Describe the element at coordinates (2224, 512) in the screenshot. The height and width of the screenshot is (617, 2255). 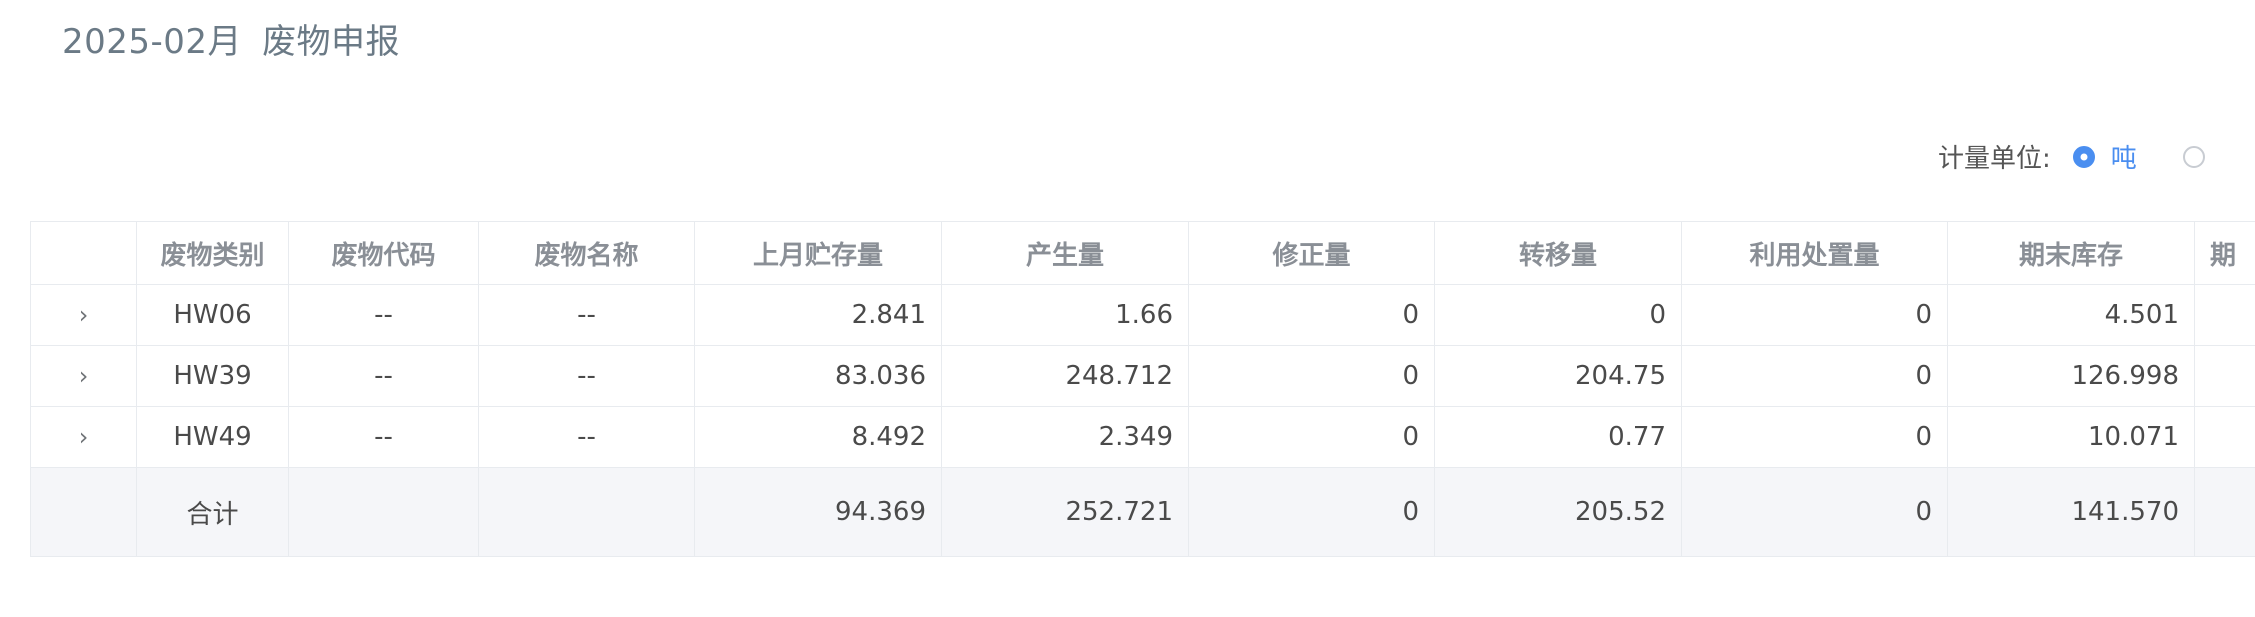
I see `total-extra` at that location.